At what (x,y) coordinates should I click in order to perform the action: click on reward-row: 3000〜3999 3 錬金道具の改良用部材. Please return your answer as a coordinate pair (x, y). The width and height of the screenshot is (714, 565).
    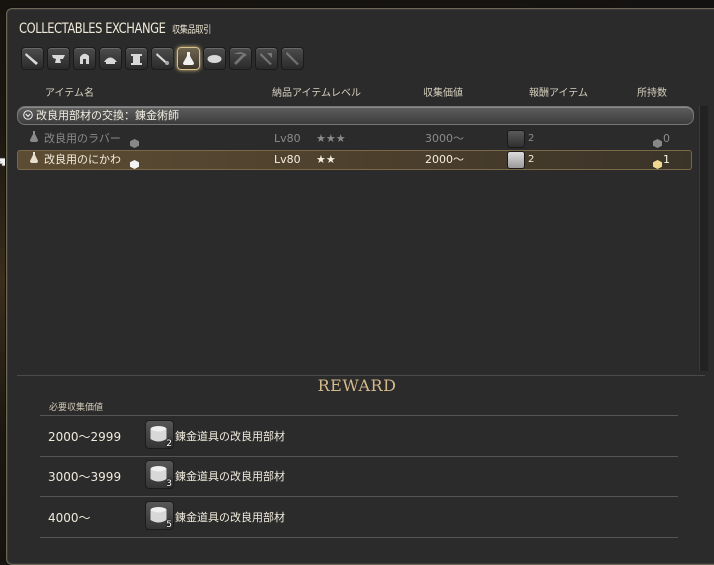
    Looking at the image, I should click on (359, 476).